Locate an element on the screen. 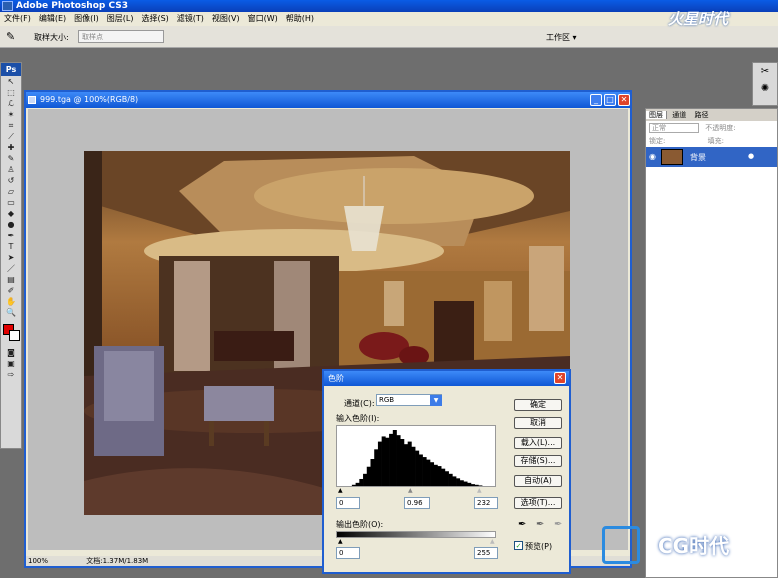  document-icon is located at coordinates (32, 100).